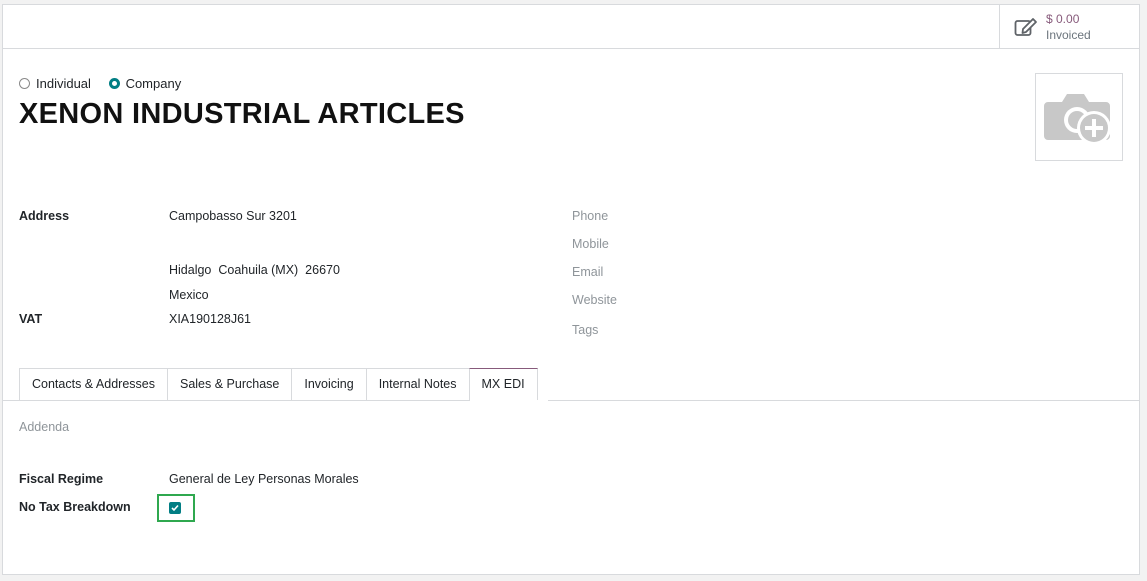 Image resolution: width=1147 pixels, height=581 pixels. Describe the element at coordinates (44, 427) in the screenshot. I see `addenda-label: Addenda` at that location.